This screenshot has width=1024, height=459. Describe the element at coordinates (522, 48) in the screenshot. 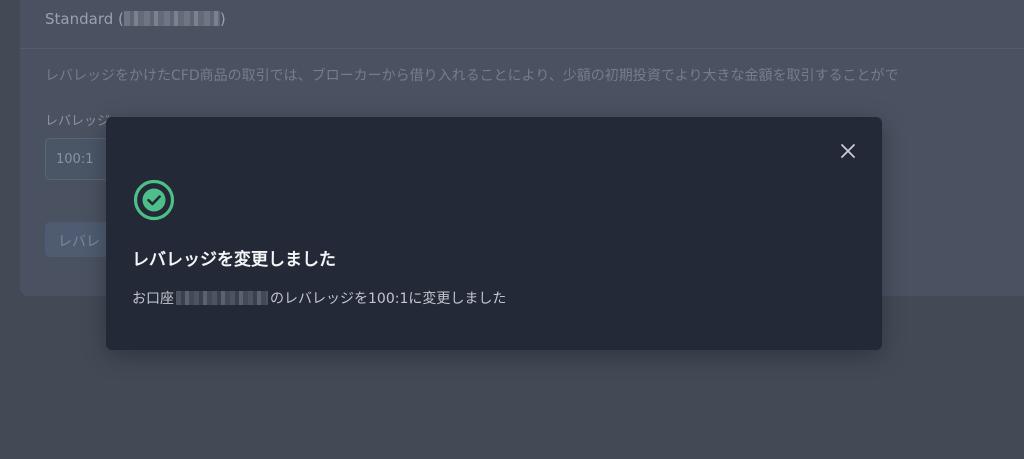

I see `card-divider` at that location.